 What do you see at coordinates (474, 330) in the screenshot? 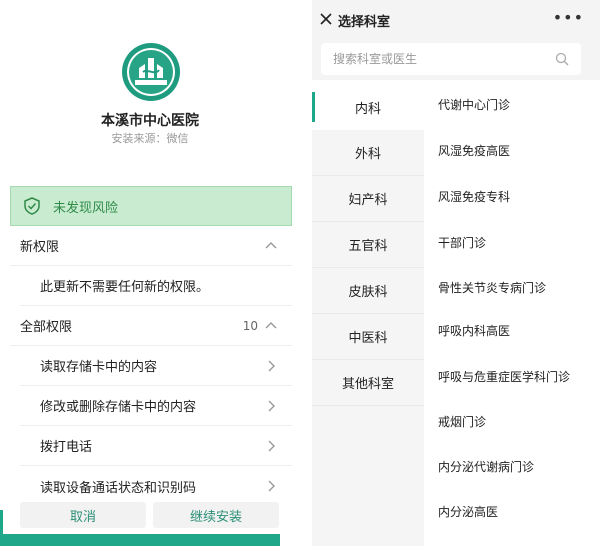
I see `department-item: 呼吸内科高医` at bounding box center [474, 330].